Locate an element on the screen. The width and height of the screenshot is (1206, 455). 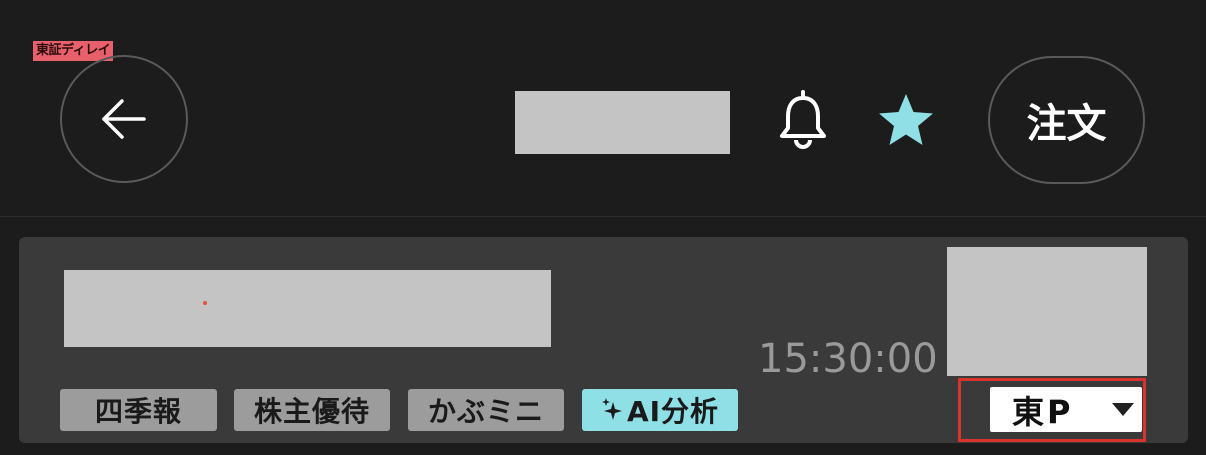
stock-price-redacted is located at coordinates (1047, 311).